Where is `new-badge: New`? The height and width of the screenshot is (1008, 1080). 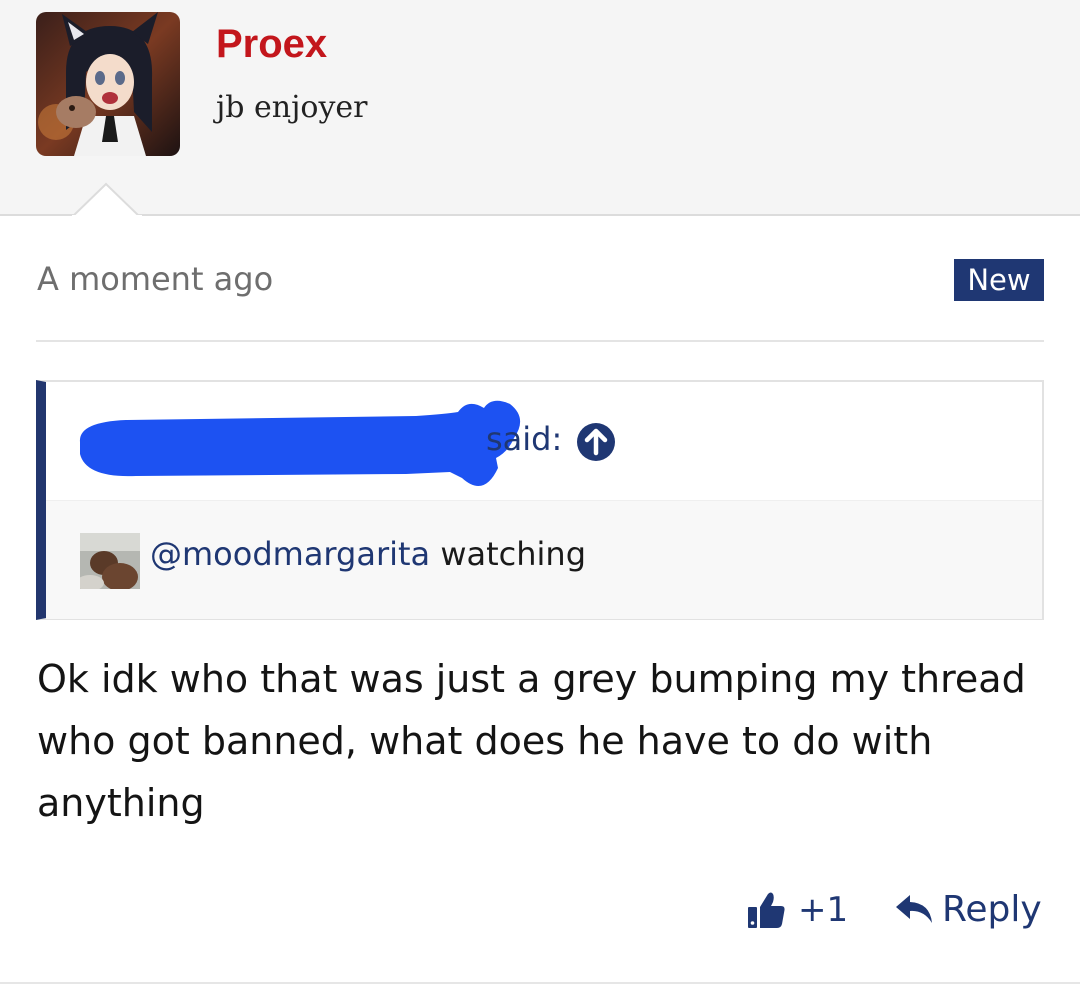 new-badge: New is located at coordinates (999, 280).